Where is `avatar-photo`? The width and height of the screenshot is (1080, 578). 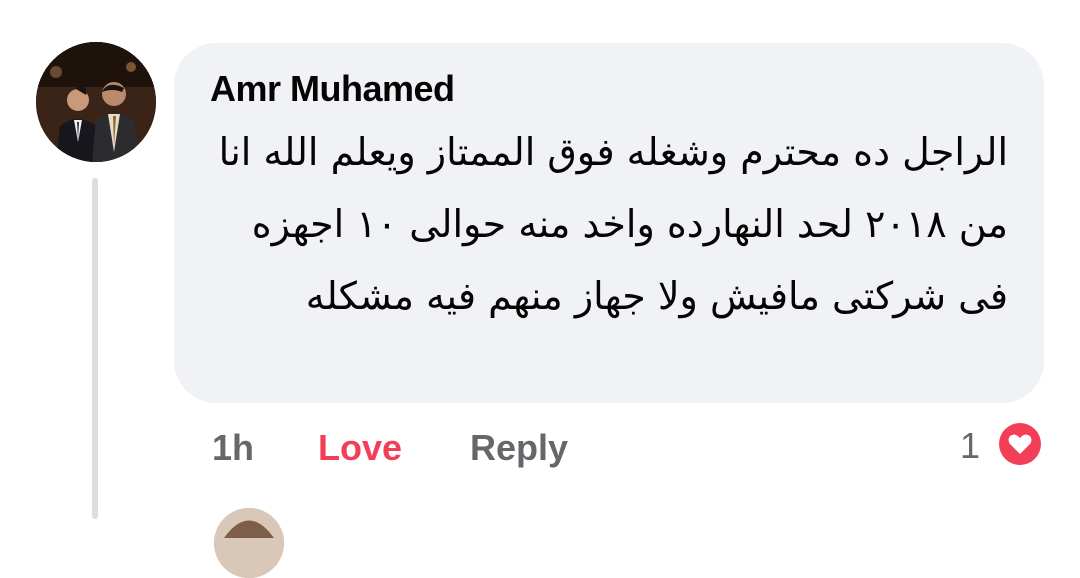
avatar-photo is located at coordinates (96, 102).